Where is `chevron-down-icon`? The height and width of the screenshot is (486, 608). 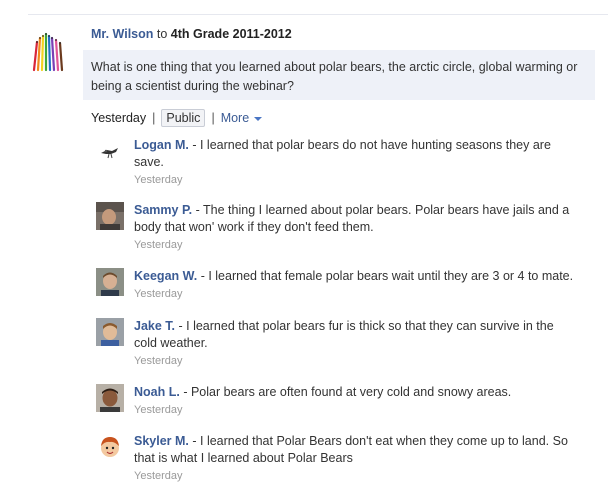
chevron-down-icon is located at coordinates (258, 118).